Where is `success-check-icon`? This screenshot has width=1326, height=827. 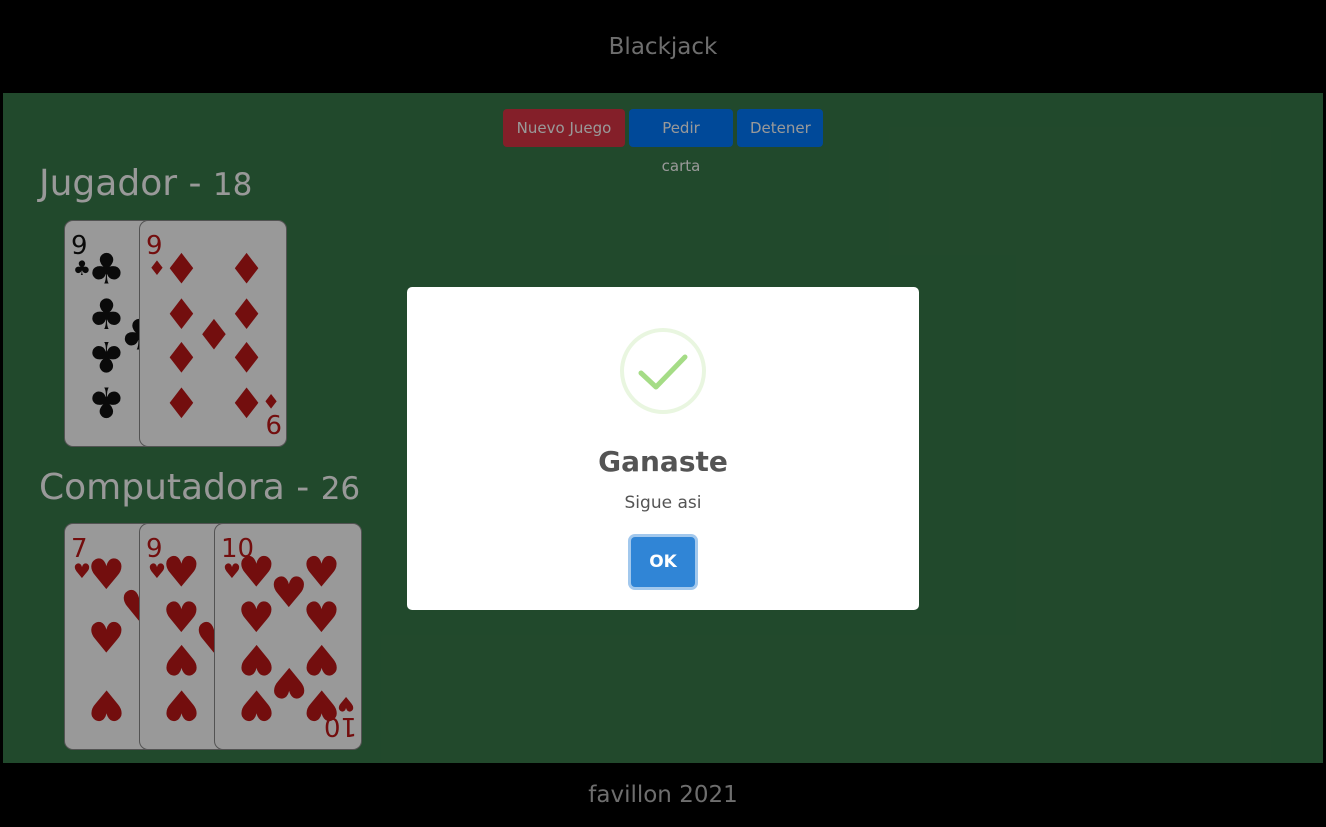 success-check-icon is located at coordinates (663, 371).